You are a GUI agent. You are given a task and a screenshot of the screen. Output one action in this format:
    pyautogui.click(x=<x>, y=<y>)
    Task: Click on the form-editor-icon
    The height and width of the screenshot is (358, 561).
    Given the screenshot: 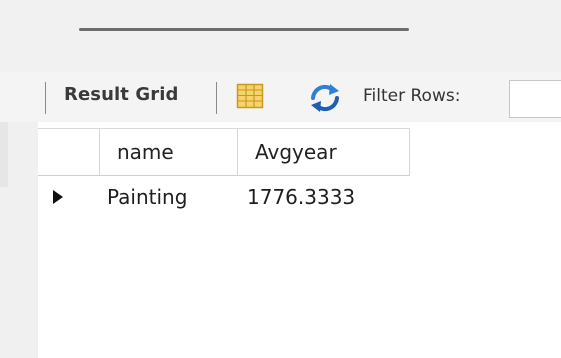 What is the action you would take?
    pyautogui.click(x=250, y=96)
    